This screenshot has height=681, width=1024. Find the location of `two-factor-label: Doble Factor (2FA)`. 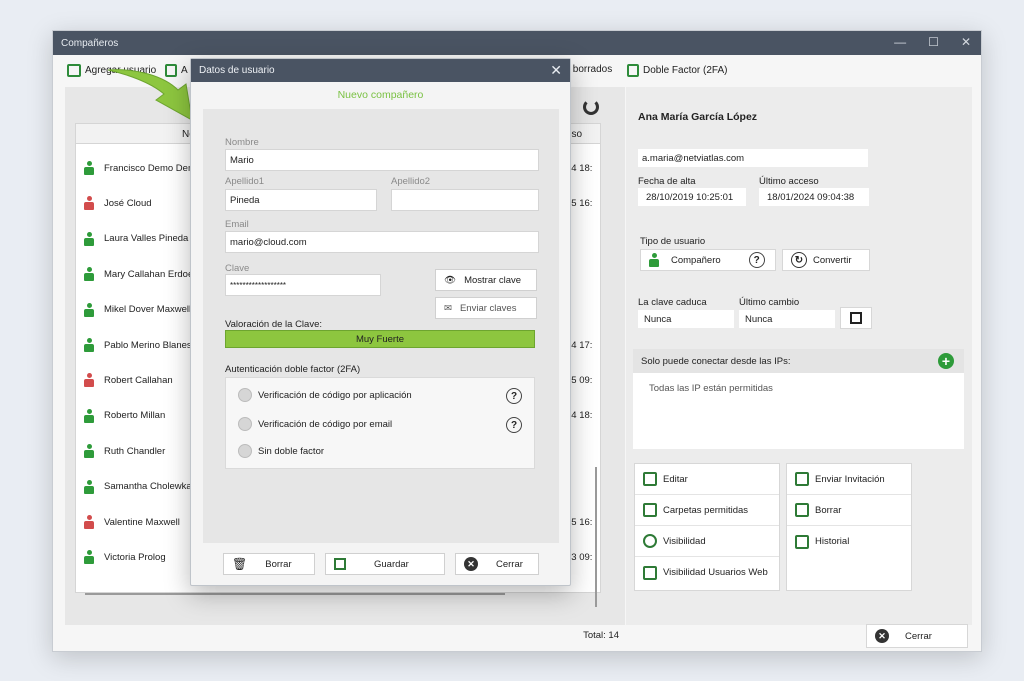

two-factor-label: Doble Factor (2FA) is located at coordinates (685, 70).